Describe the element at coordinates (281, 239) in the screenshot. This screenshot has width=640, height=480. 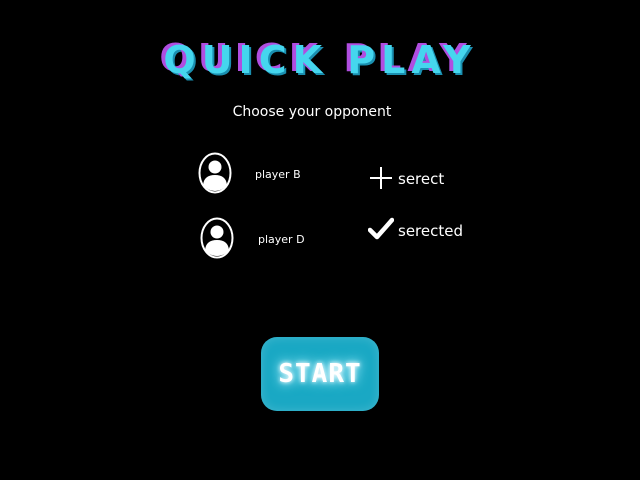
I see `player-name: player D` at that location.